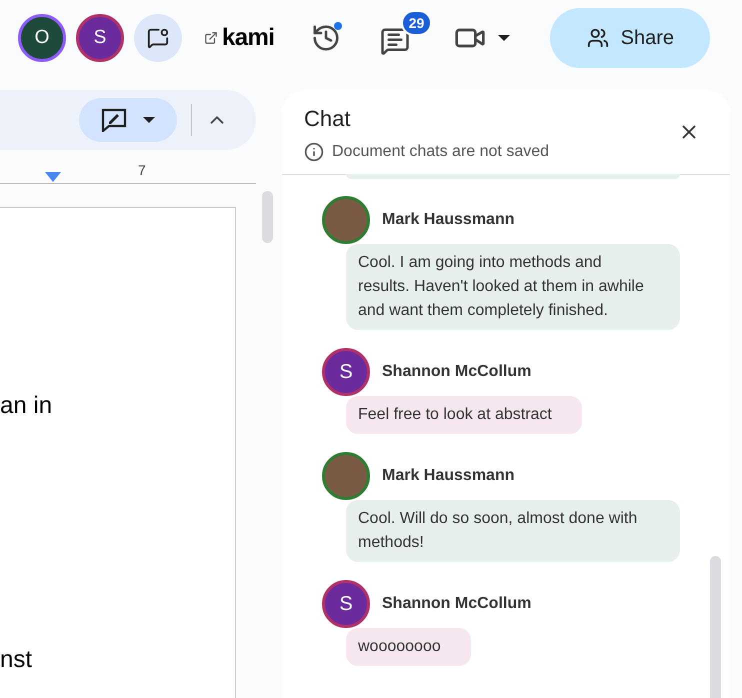 Image resolution: width=742 pixels, height=698 pixels. I want to click on user-avatar: O, so click(42, 38).